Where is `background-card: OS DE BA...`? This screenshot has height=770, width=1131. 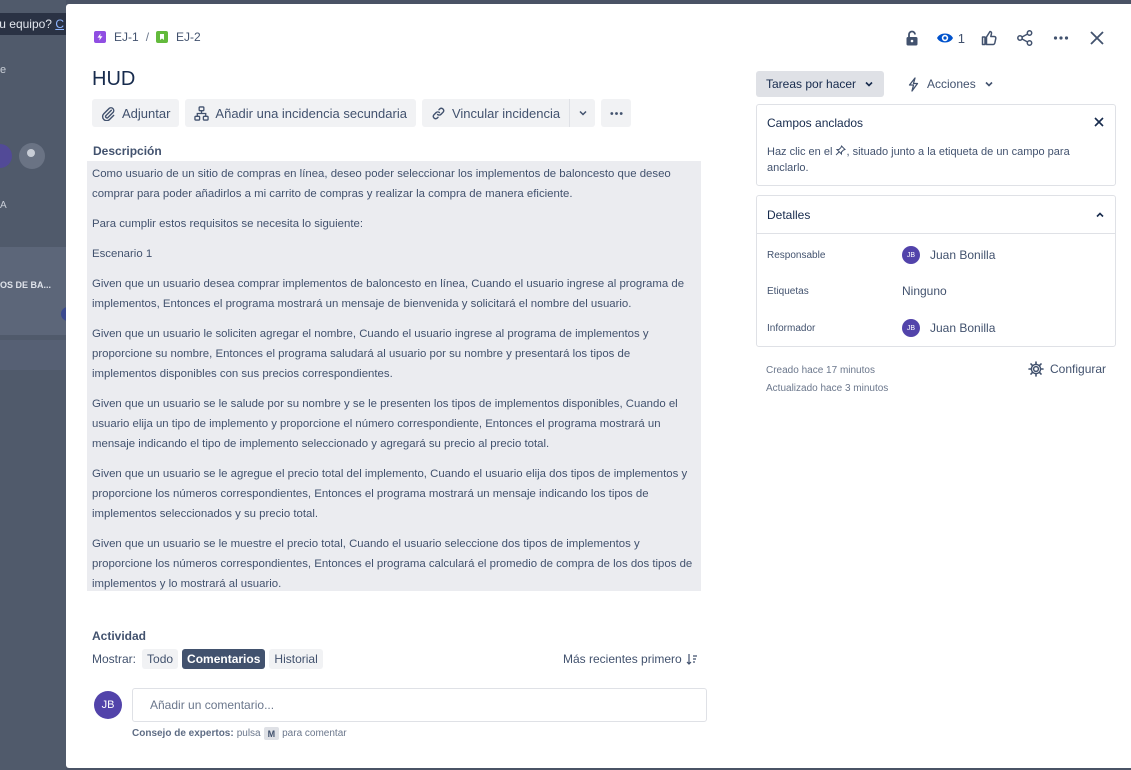 background-card: OS DE BA... is located at coordinates (33, 291).